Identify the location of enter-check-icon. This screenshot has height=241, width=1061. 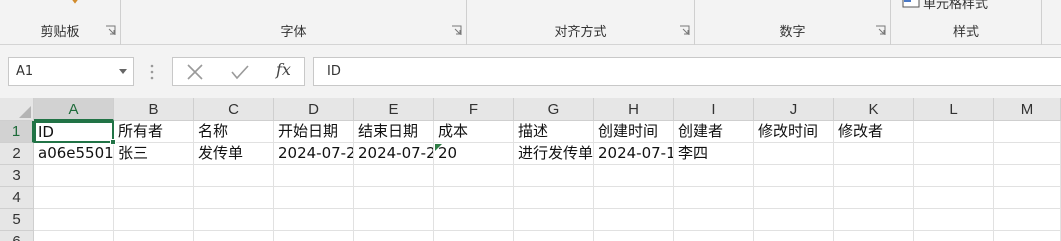
(240, 72).